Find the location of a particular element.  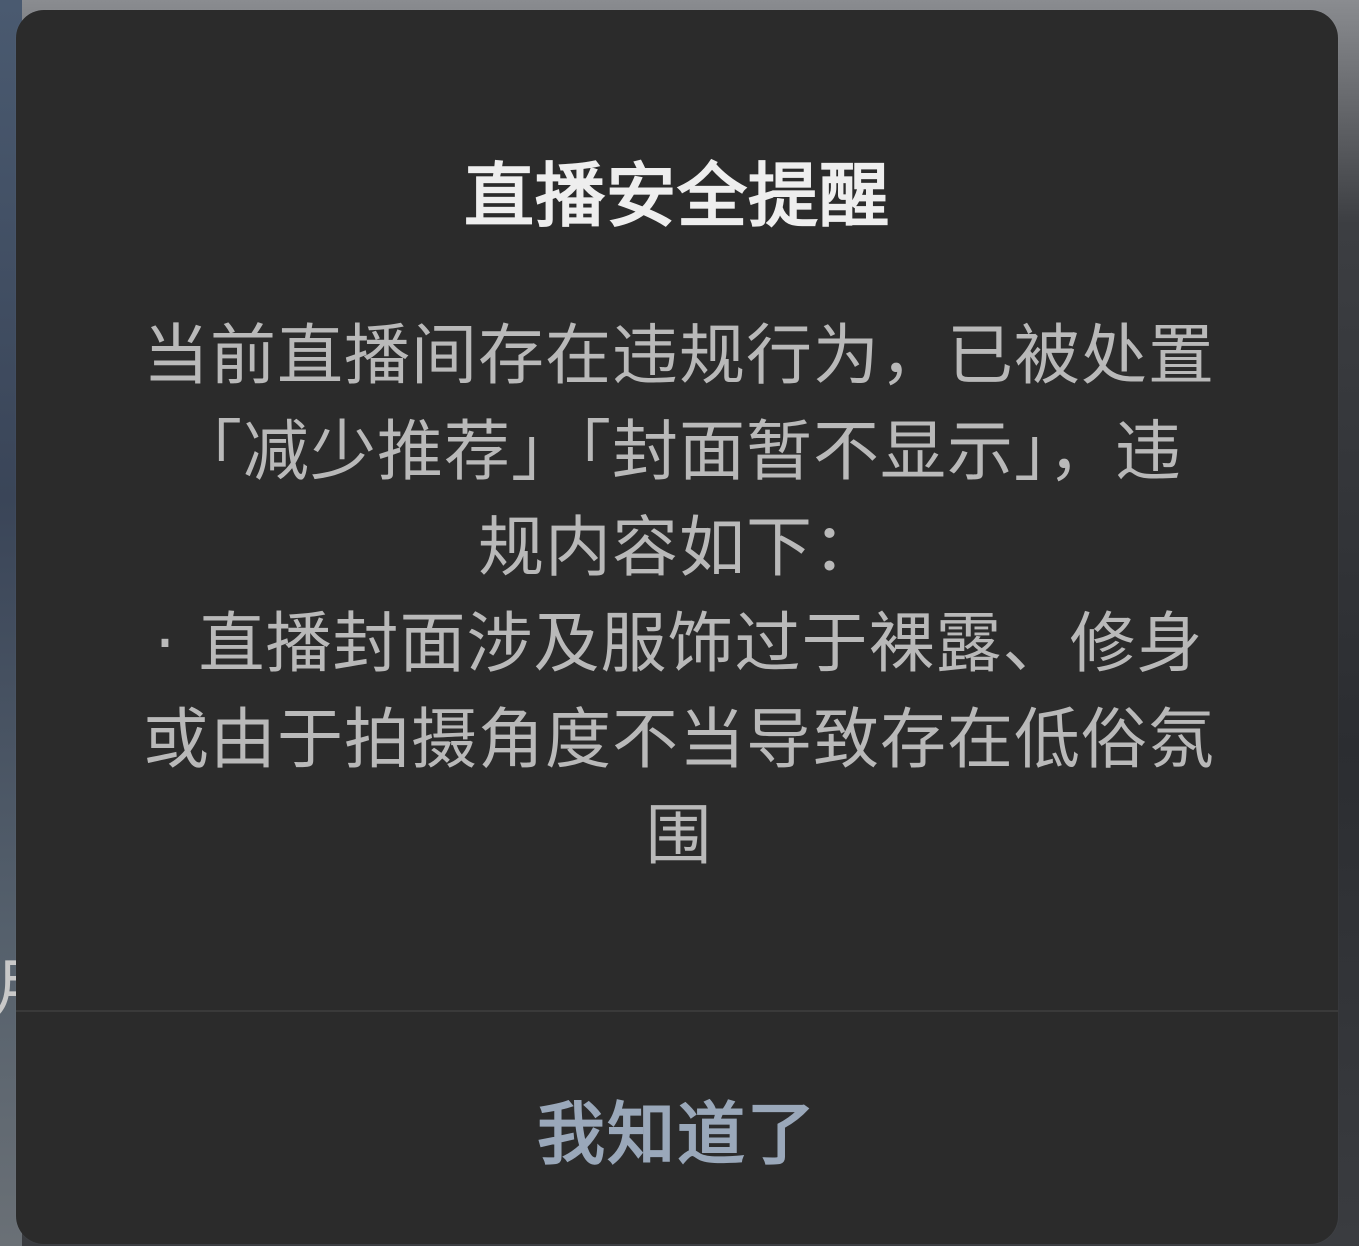

acknowledge-button-label: 我知道了 is located at coordinates (676, 1134).